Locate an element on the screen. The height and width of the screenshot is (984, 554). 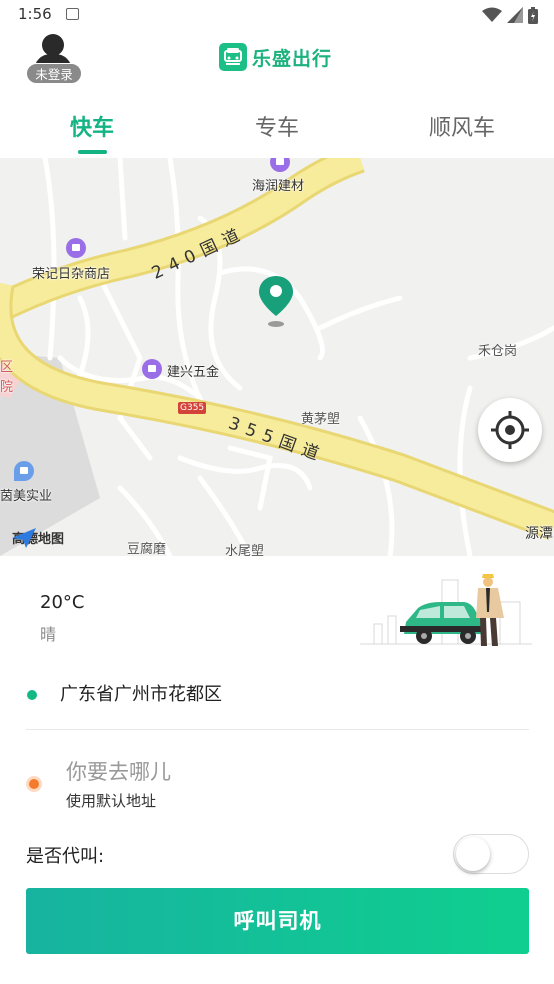
tab-premium: 专车 is located at coordinates (277, 126).